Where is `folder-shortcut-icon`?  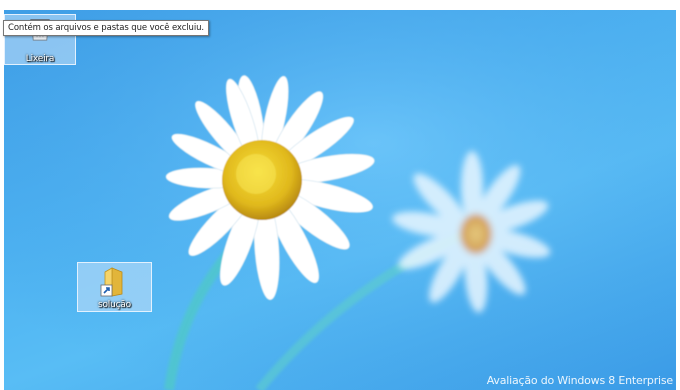 folder-shortcut-icon is located at coordinates (111, 282).